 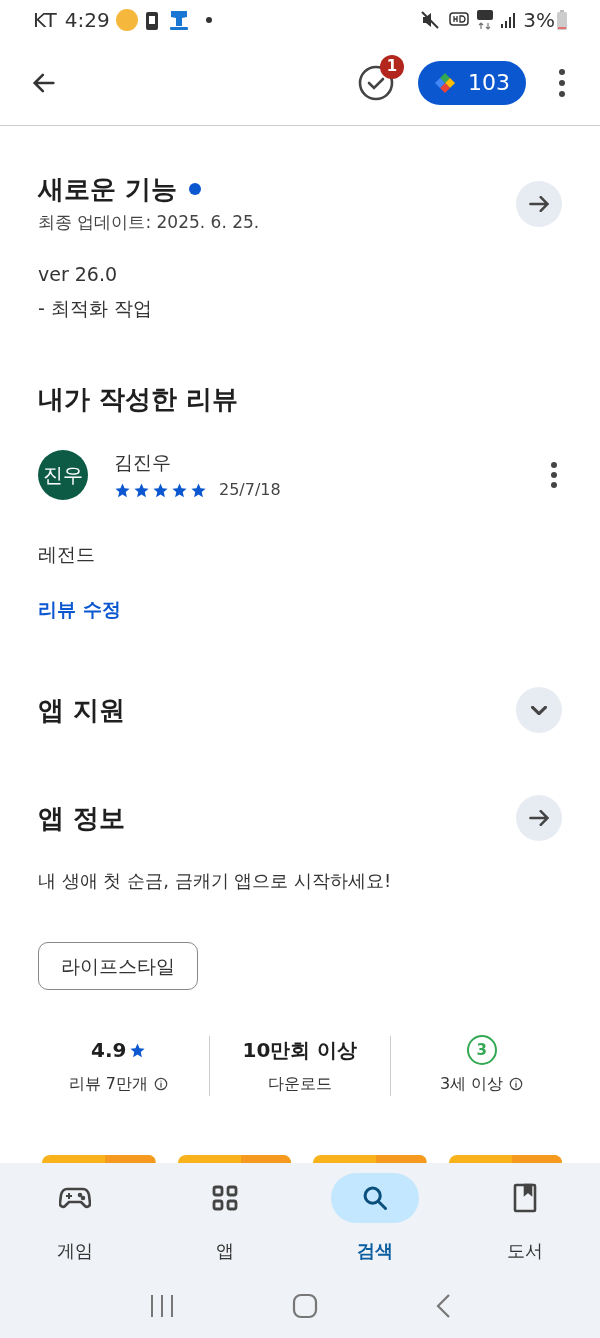 I want to click on reviewer-name: 김진우, so click(x=143, y=462).